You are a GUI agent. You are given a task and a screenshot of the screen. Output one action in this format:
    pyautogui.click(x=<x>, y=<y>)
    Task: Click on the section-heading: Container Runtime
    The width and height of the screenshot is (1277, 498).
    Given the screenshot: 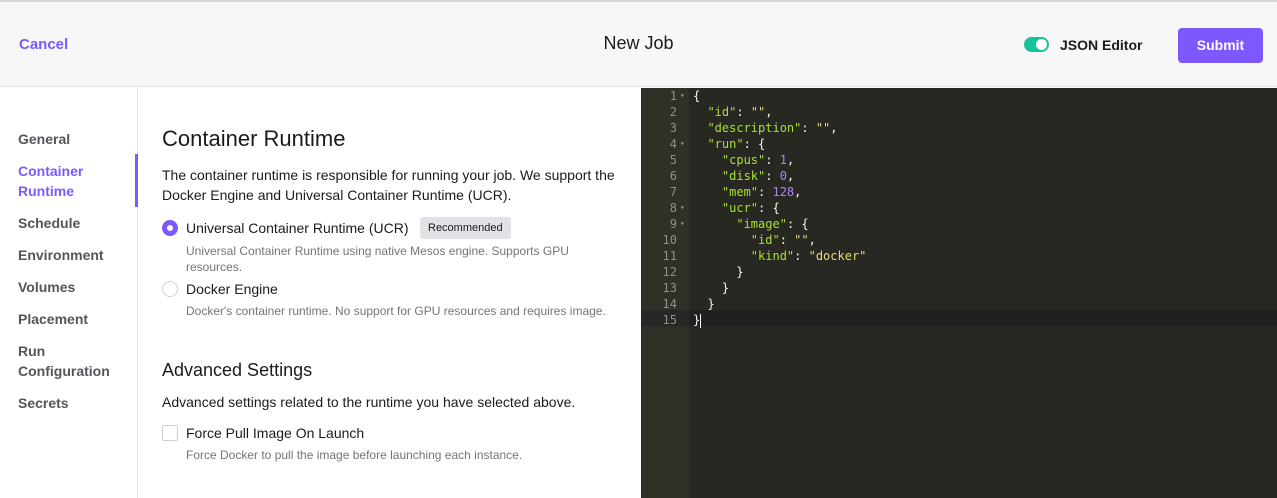 What is the action you would take?
    pyautogui.click(x=254, y=138)
    